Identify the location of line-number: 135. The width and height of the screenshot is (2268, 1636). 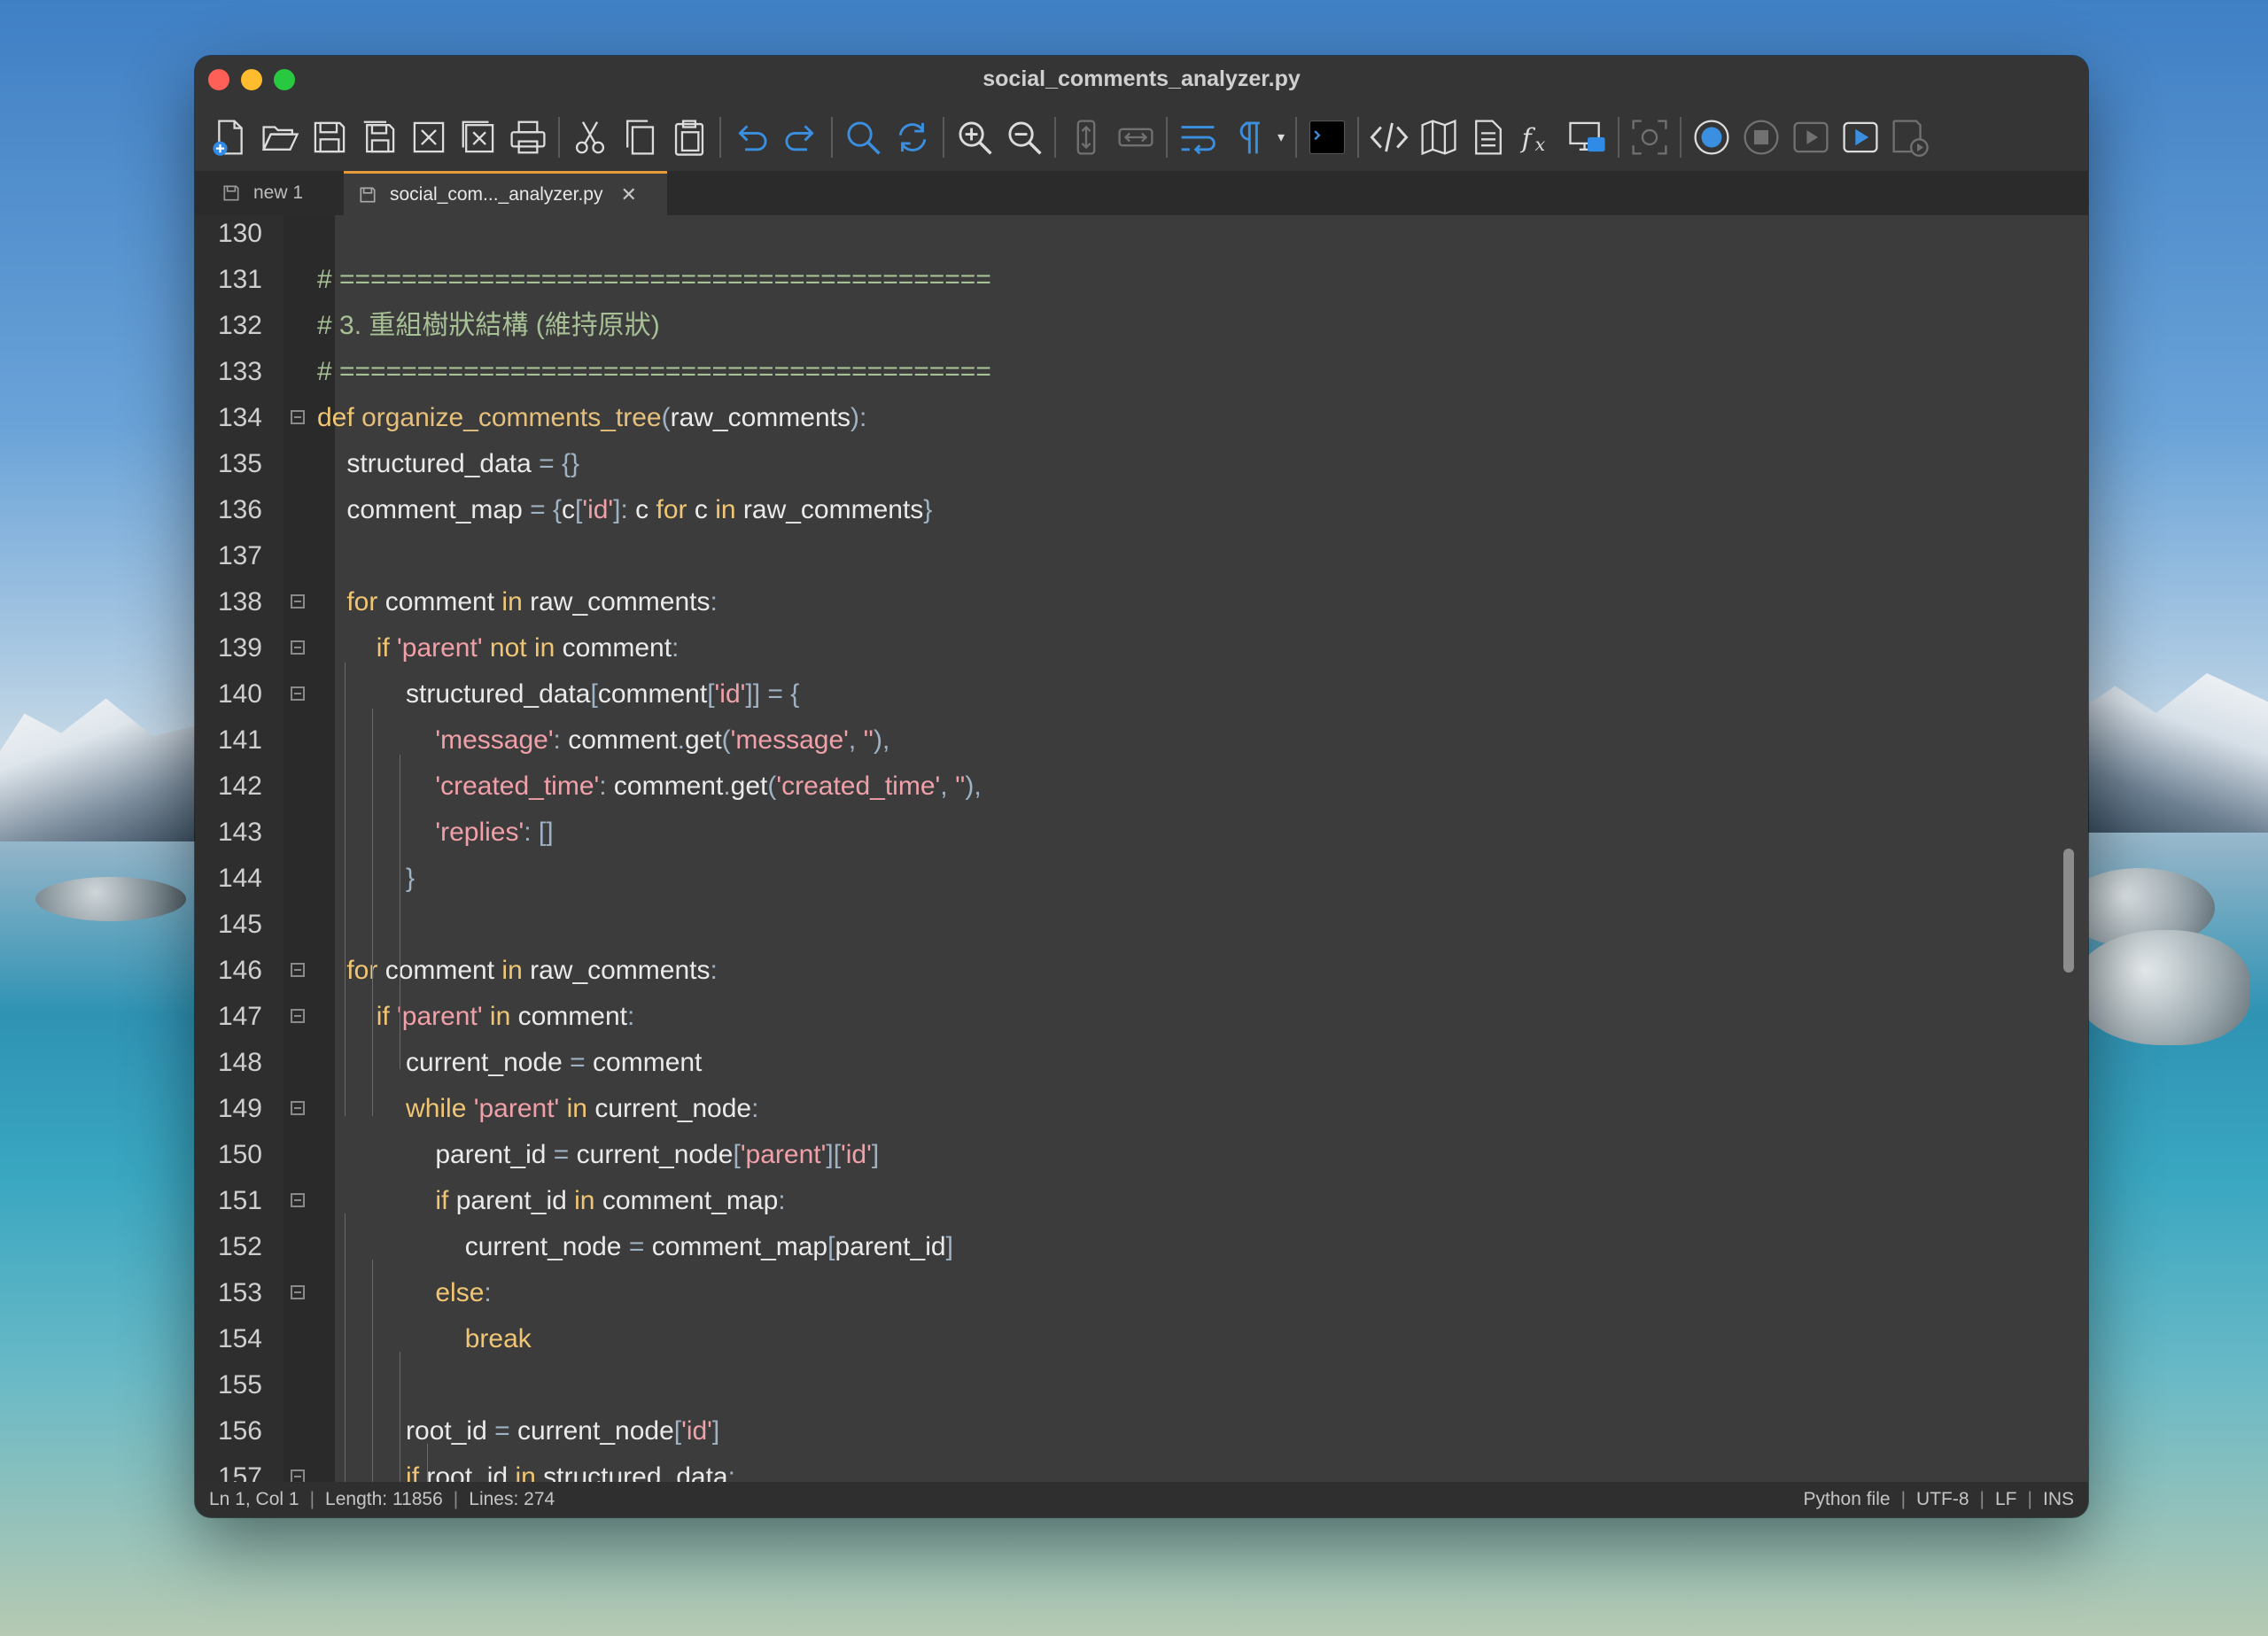
(239, 463).